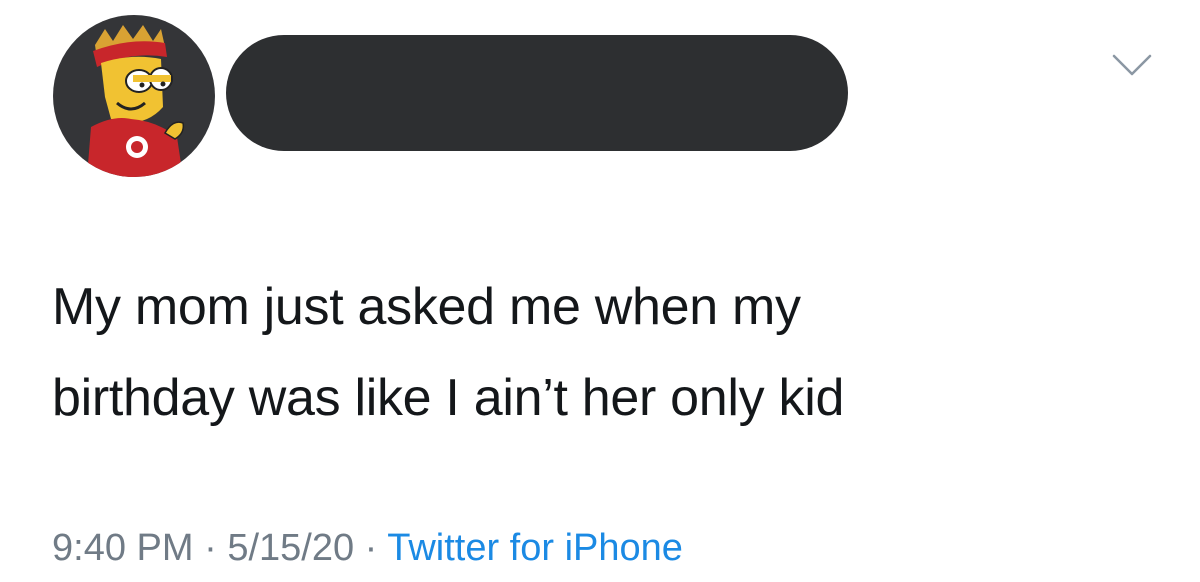 The height and width of the screenshot is (582, 1200). What do you see at coordinates (290, 548) in the screenshot?
I see `tweet-date: 5/15/20` at bounding box center [290, 548].